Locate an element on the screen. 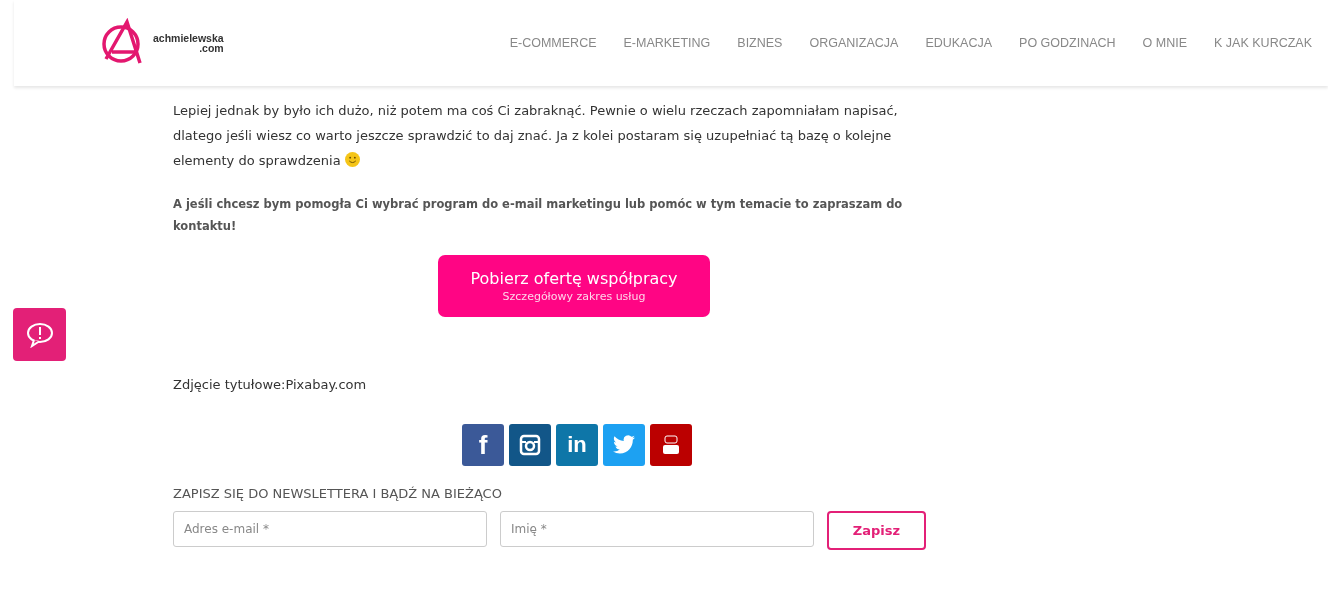 The height and width of the screenshot is (601, 1328). twitter-button is located at coordinates (624, 445).